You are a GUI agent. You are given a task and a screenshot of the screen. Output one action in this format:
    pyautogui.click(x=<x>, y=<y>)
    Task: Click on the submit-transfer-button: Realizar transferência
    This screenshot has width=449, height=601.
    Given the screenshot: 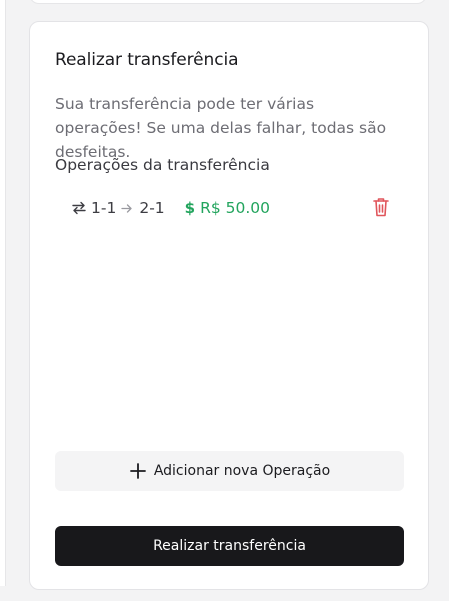 What is the action you would take?
    pyautogui.click(x=229, y=546)
    